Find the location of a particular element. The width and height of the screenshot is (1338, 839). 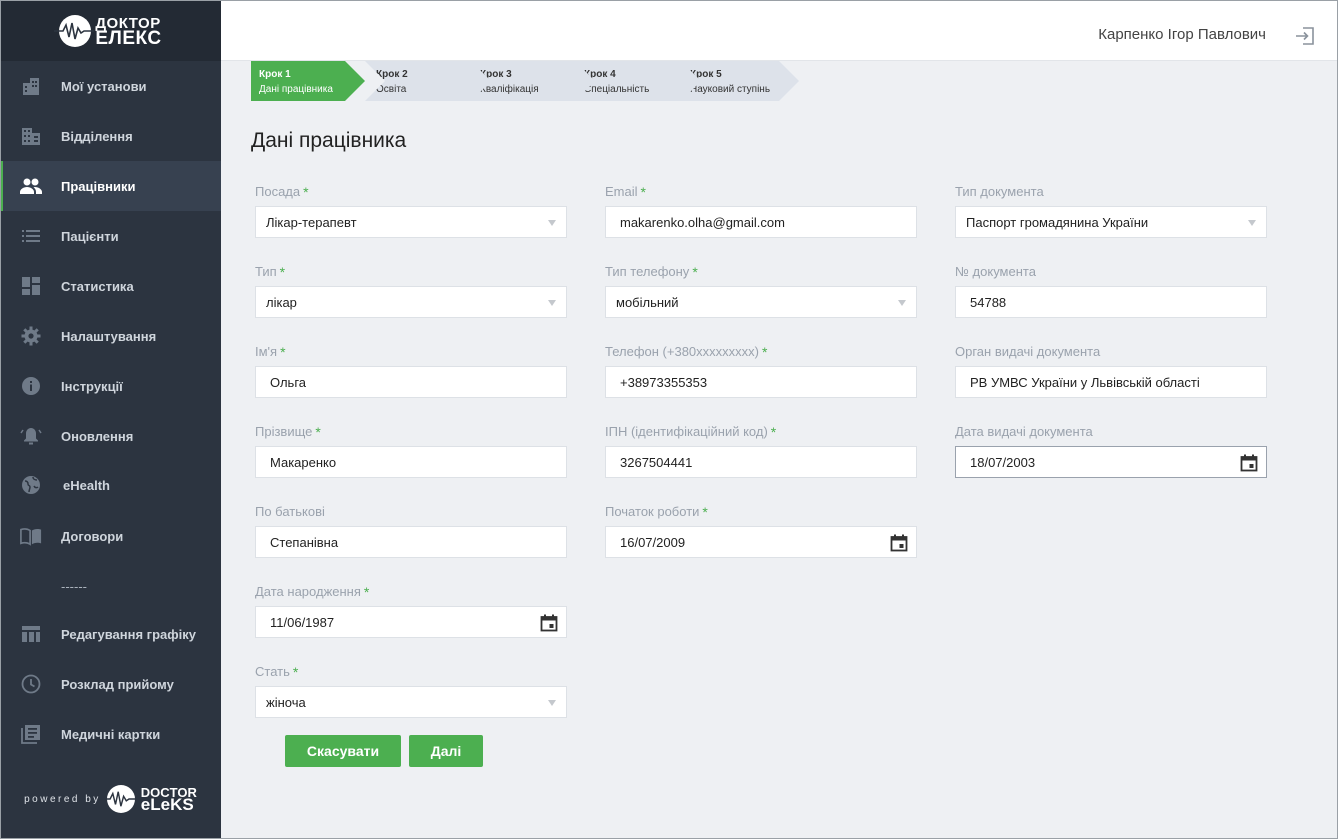

start-date-label: Початок роботи is located at coordinates (652, 511).